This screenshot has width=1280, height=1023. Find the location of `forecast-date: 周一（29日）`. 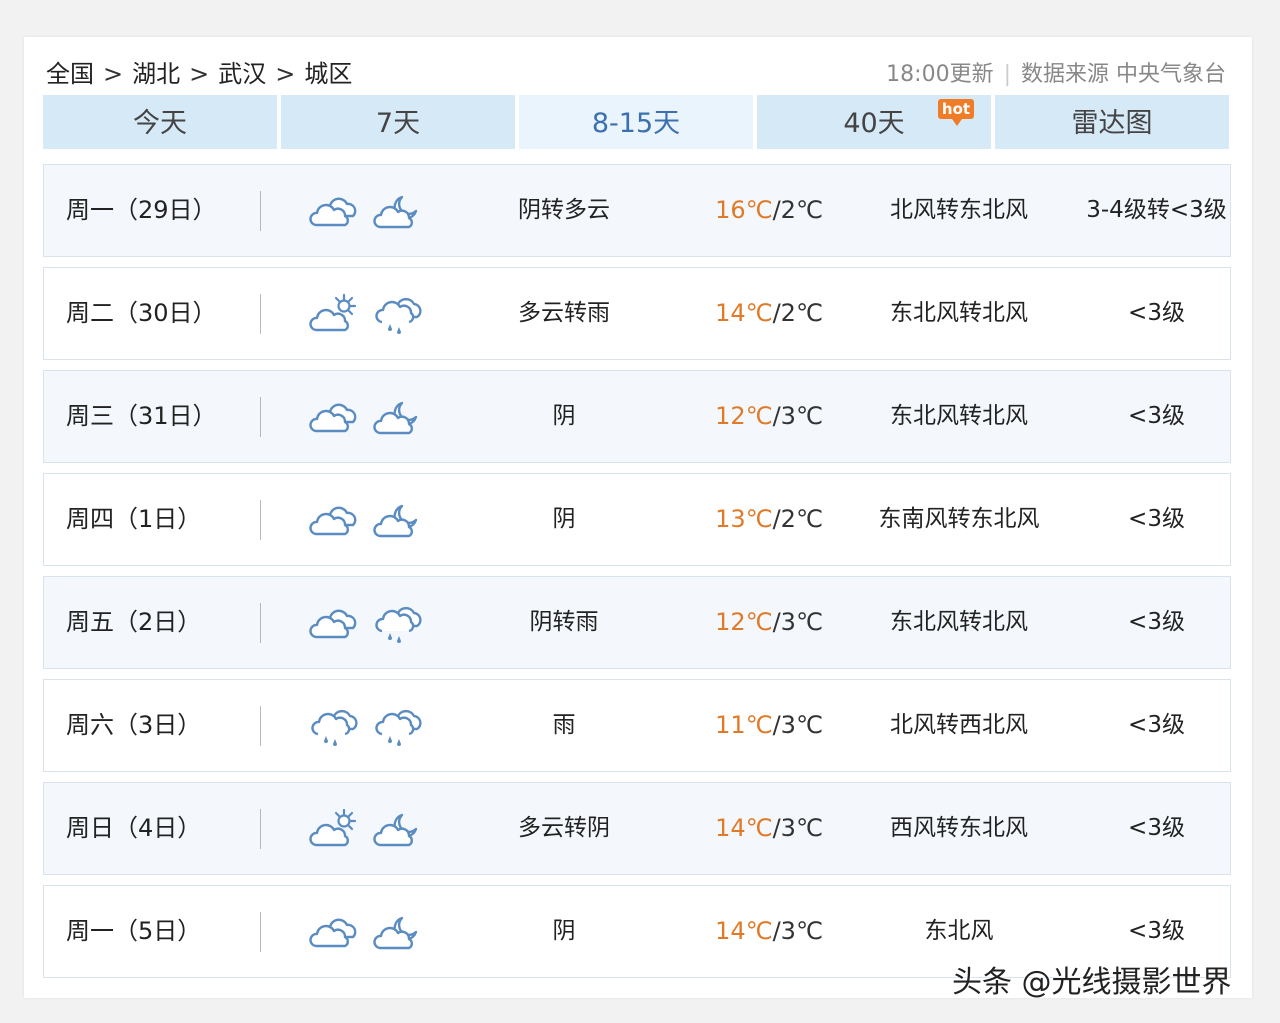

forecast-date: 周一（29日） is located at coordinates (141, 210).